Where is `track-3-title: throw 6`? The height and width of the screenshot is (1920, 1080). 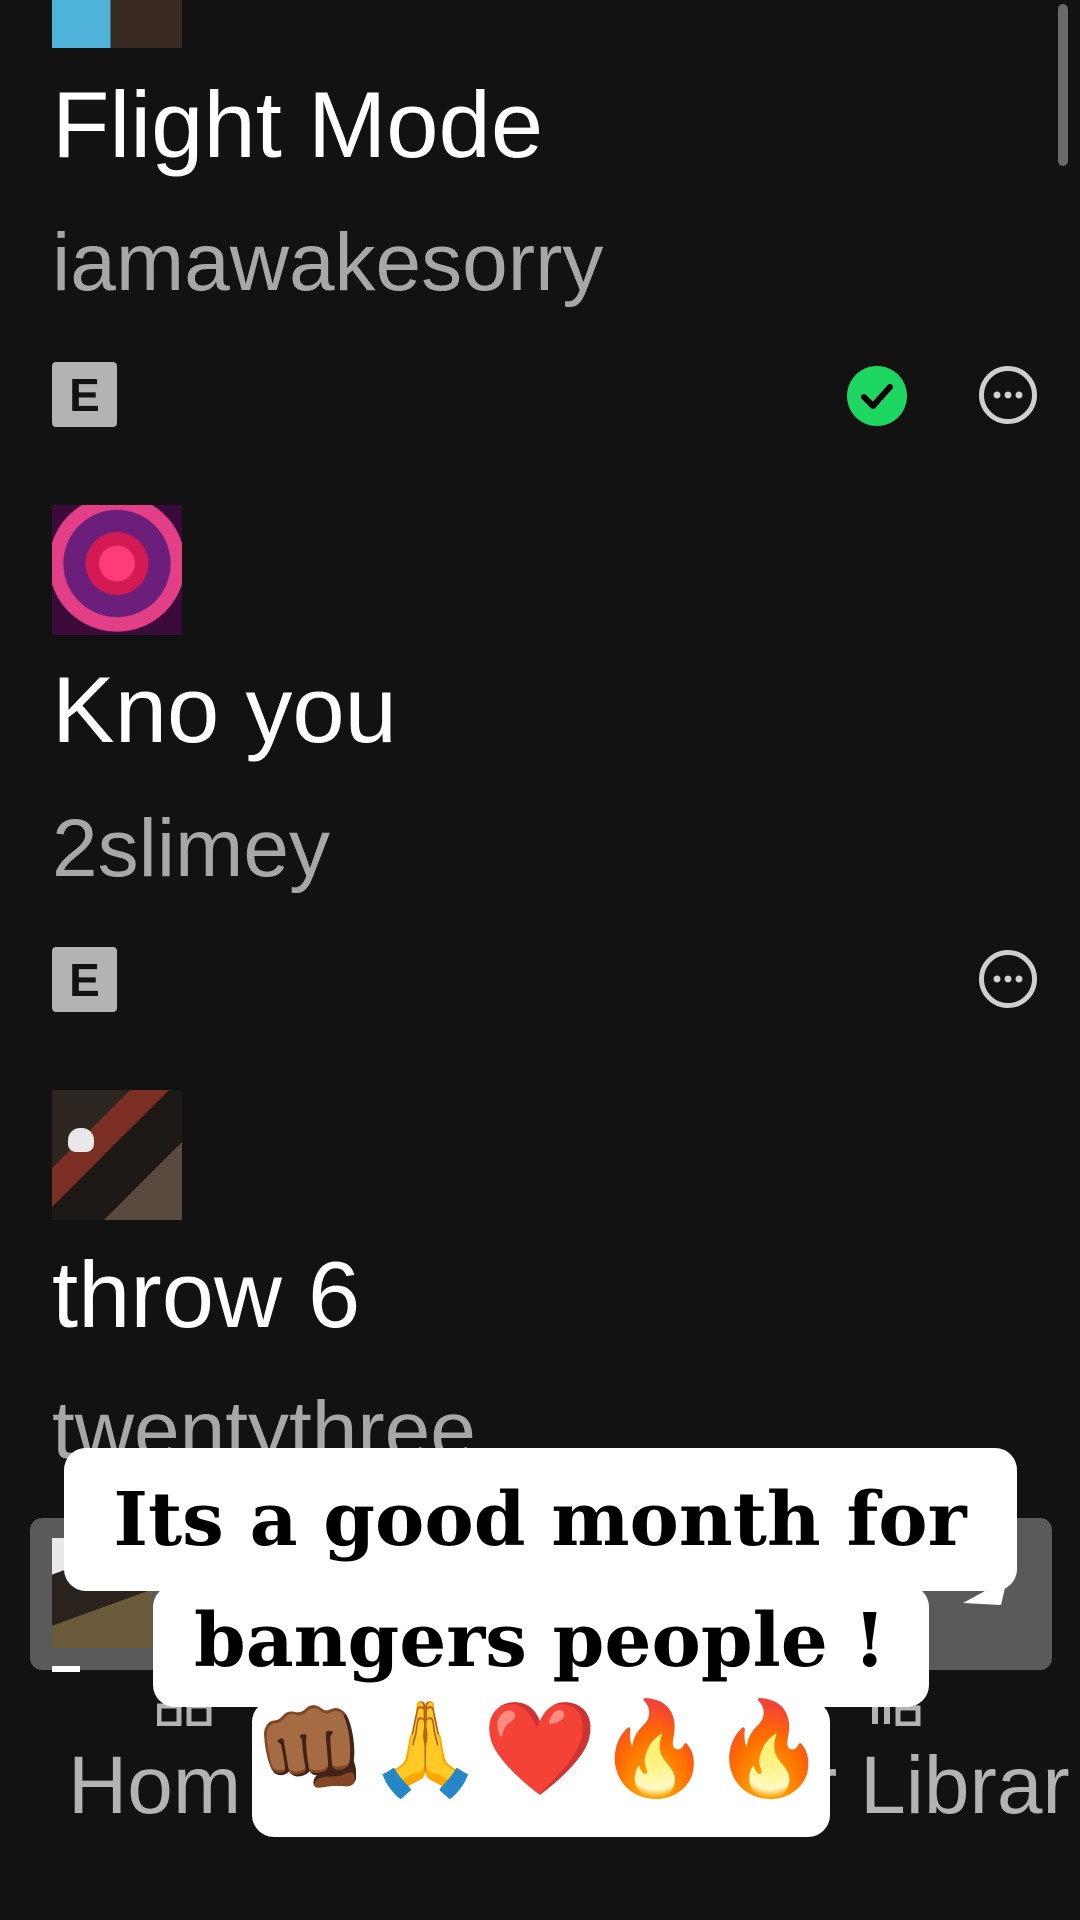 track-3-title: throw 6 is located at coordinates (206, 1295).